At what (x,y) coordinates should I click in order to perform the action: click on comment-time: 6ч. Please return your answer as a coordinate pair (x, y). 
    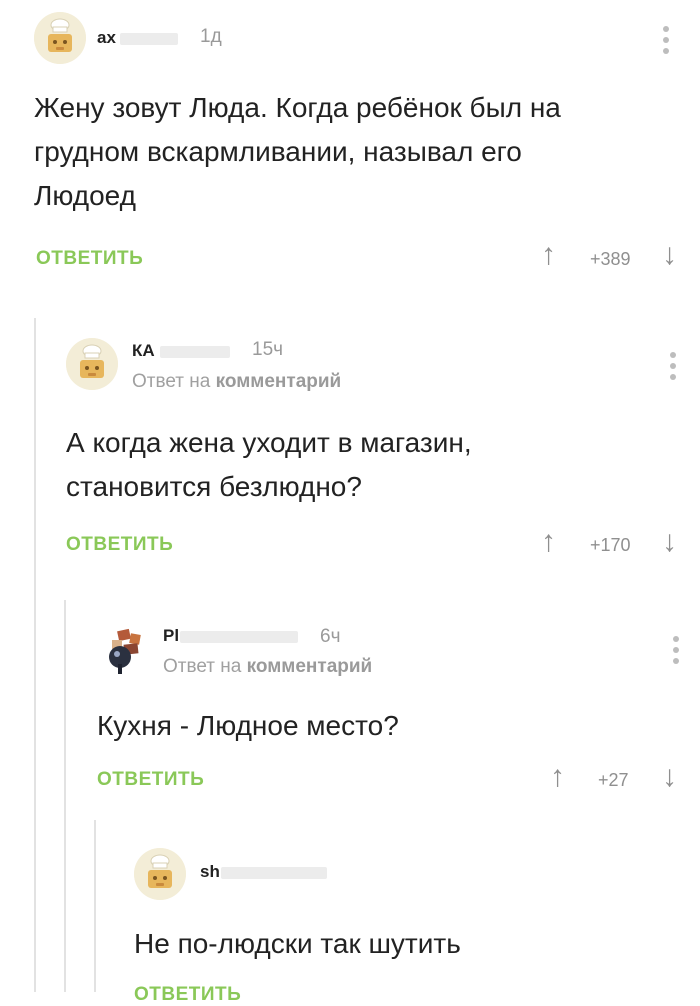
    Looking at the image, I should click on (330, 636).